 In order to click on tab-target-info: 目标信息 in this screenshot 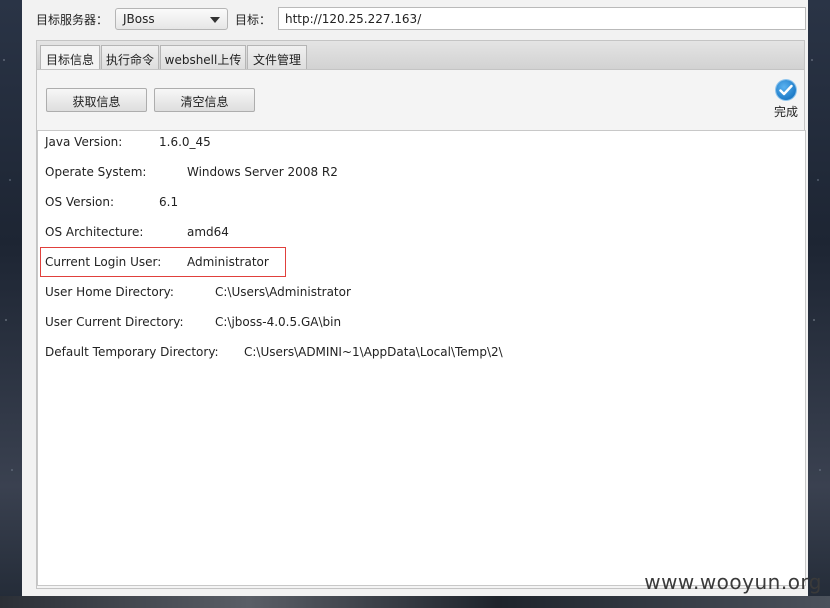, I will do `click(70, 57)`.